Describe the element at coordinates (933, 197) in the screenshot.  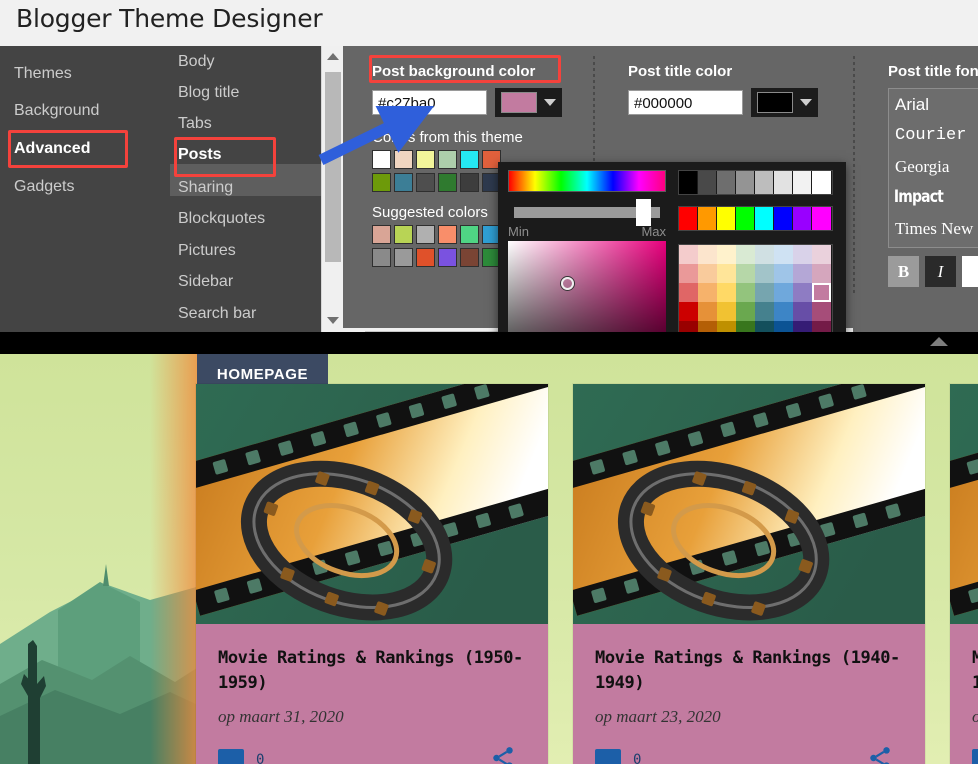
I see `font-option-impact: Impact` at that location.